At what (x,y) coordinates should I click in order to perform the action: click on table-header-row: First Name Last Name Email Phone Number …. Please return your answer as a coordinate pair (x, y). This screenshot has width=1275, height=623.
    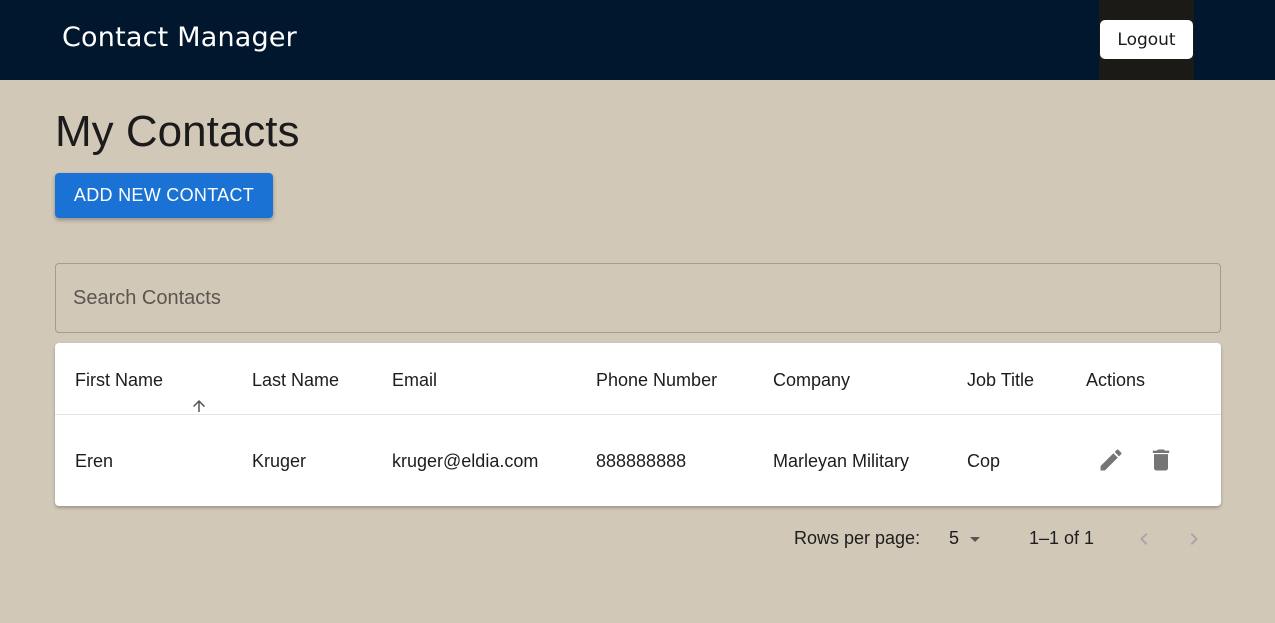
    Looking at the image, I should click on (638, 379).